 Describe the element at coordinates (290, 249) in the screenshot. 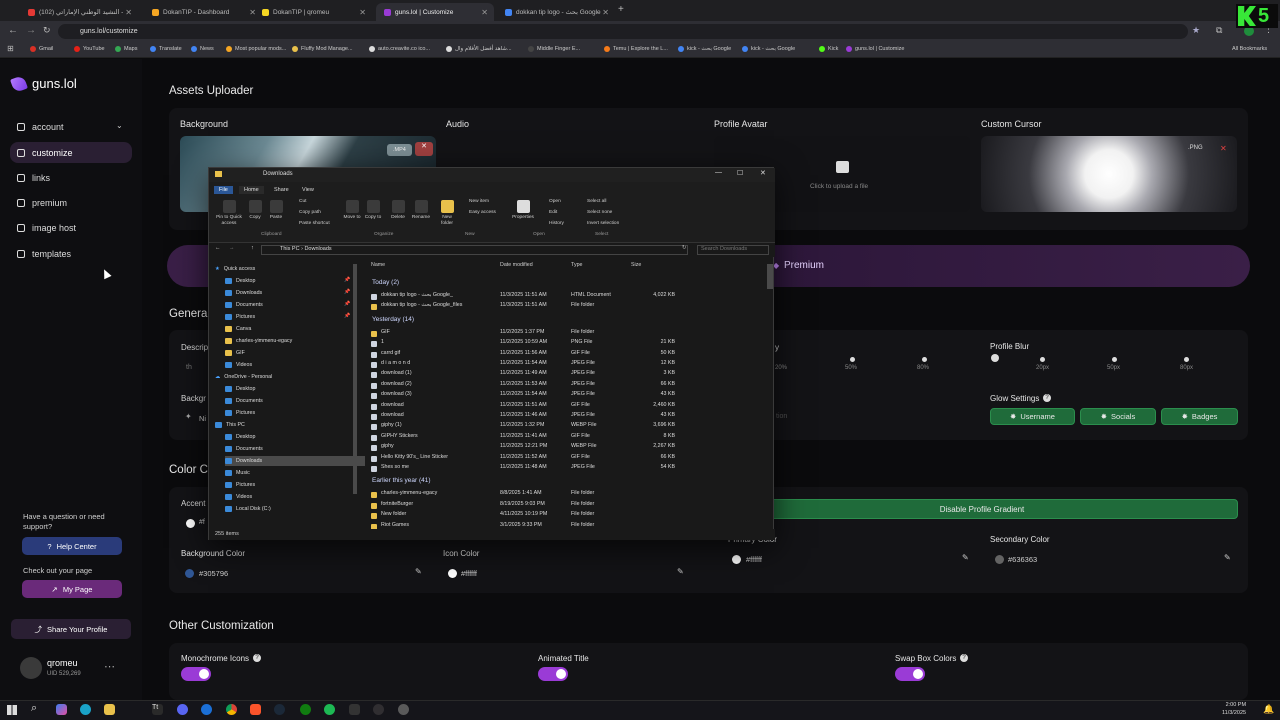

I see `path-this-pc: This PC` at that location.